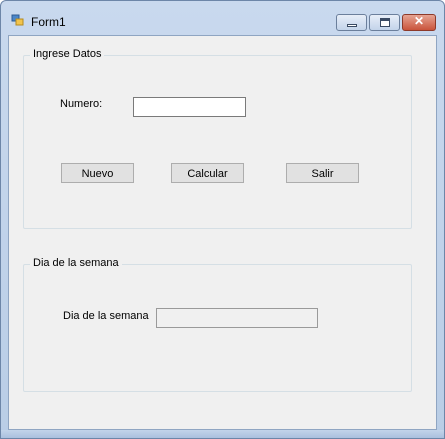  What do you see at coordinates (352, 25) in the screenshot?
I see `minimize-icon` at bounding box center [352, 25].